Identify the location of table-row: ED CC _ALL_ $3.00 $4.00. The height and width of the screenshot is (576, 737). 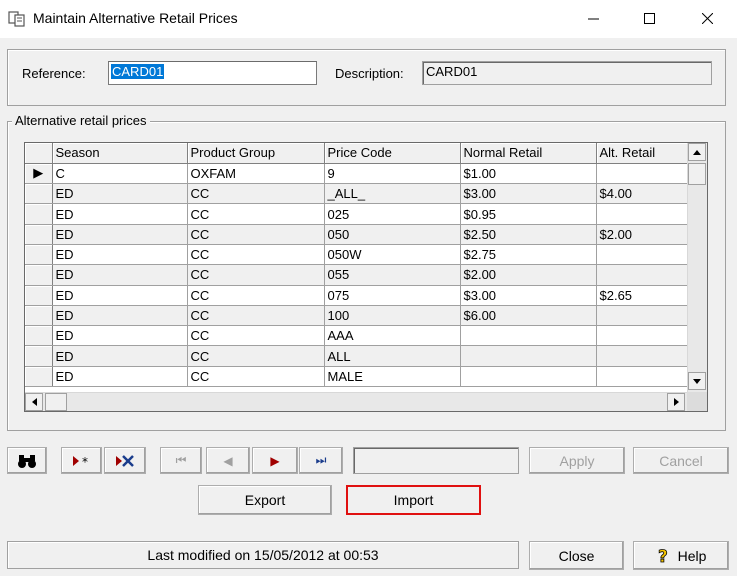
(356, 194).